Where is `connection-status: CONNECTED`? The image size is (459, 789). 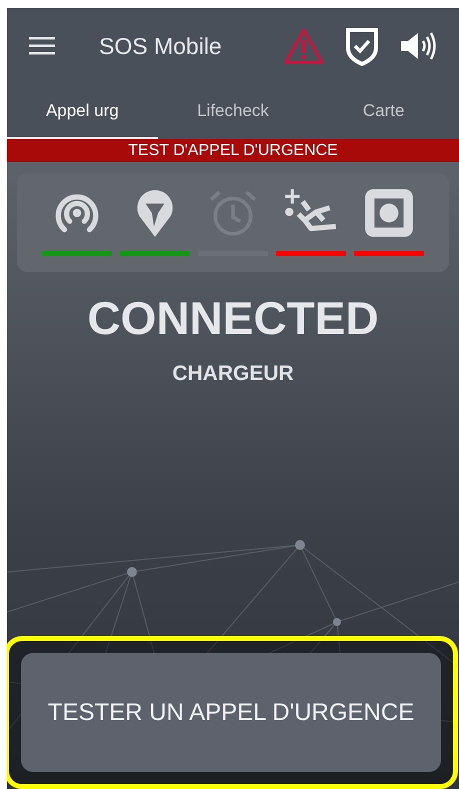 connection-status: CONNECTED is located at coordinates (233, 318).